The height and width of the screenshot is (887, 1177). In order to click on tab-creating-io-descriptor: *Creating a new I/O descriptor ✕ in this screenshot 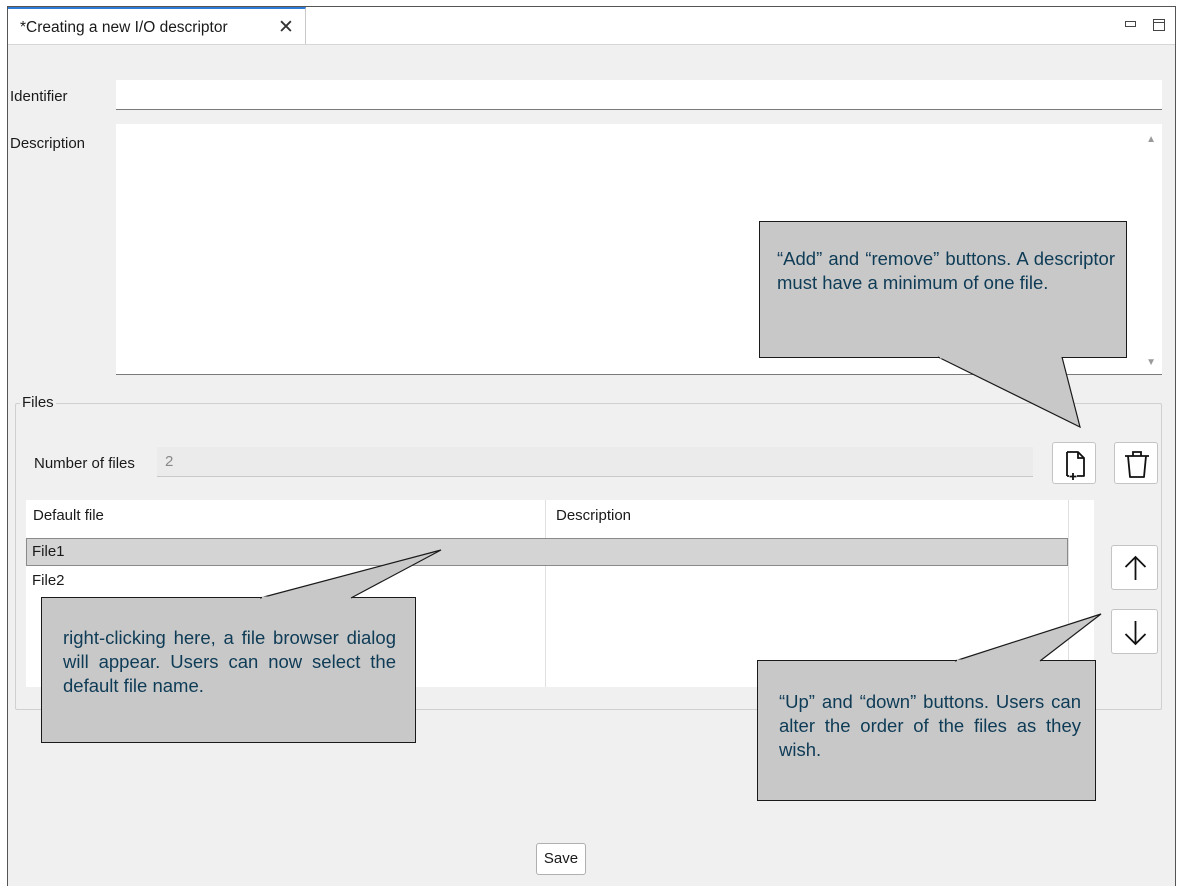, I will do `click(157, 25)`.